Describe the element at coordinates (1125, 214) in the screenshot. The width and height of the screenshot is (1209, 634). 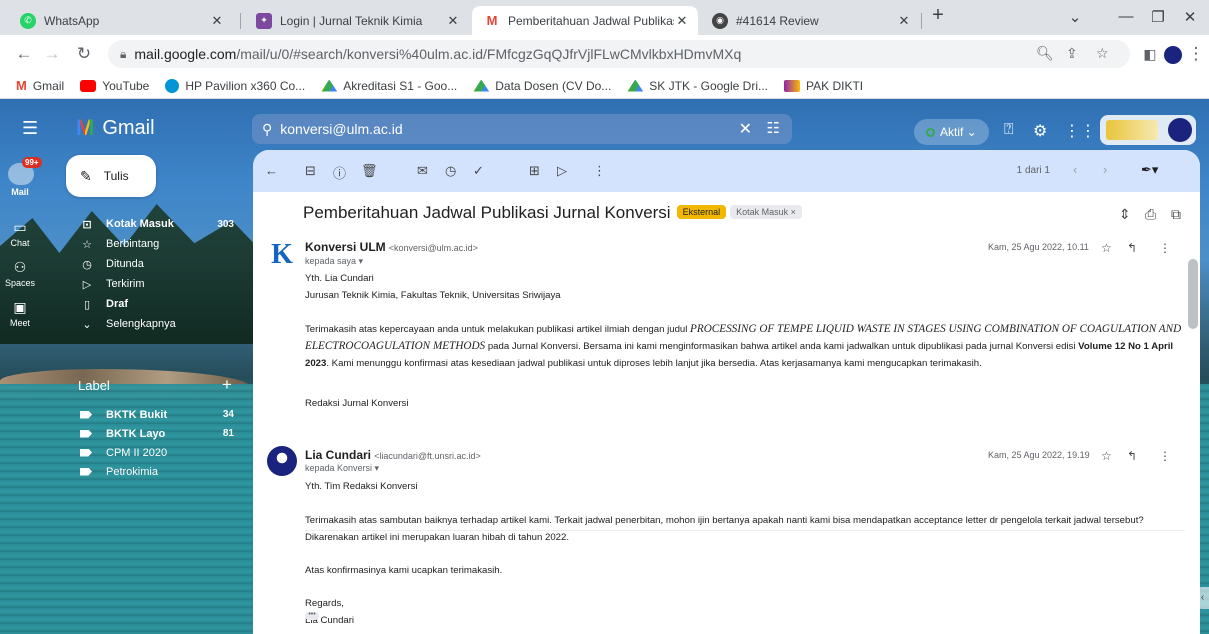
I see `expand-all-icon: ⇕` at that location.